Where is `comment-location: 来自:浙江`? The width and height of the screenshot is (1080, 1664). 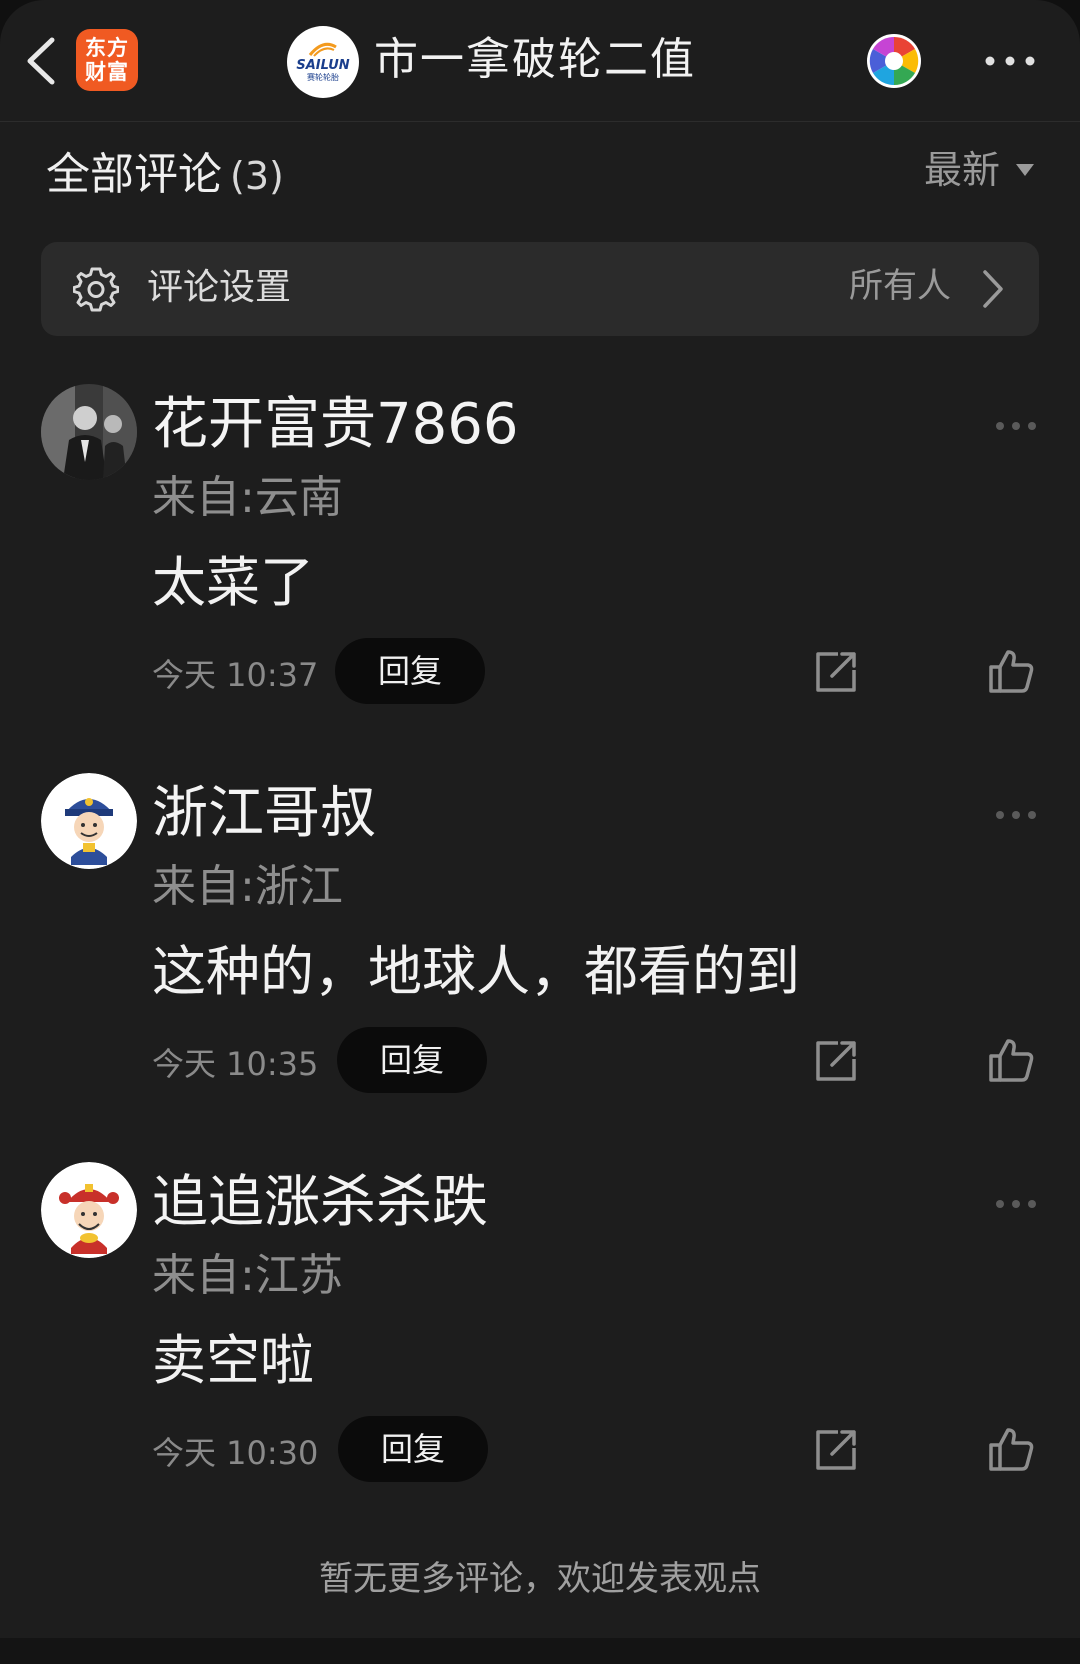
comment-location: 来自:浙江 is located at coordinates (247, 886).